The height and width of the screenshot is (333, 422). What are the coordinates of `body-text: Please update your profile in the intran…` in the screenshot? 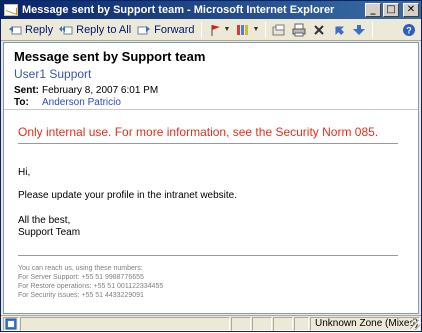 It's located at (128, 195).